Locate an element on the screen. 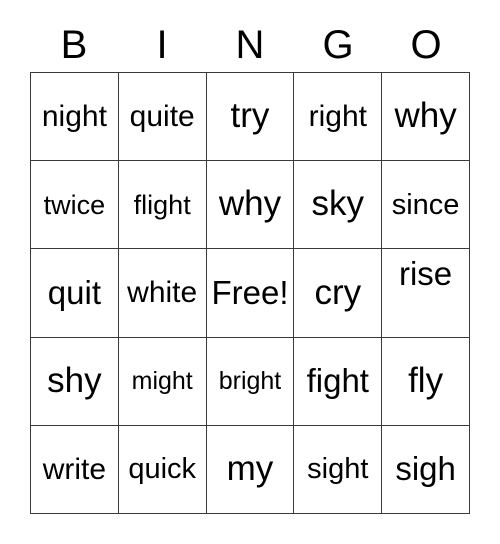 This screenshot has height=544, width=500. bingo-cell: write is located at coordinates (75, 470).